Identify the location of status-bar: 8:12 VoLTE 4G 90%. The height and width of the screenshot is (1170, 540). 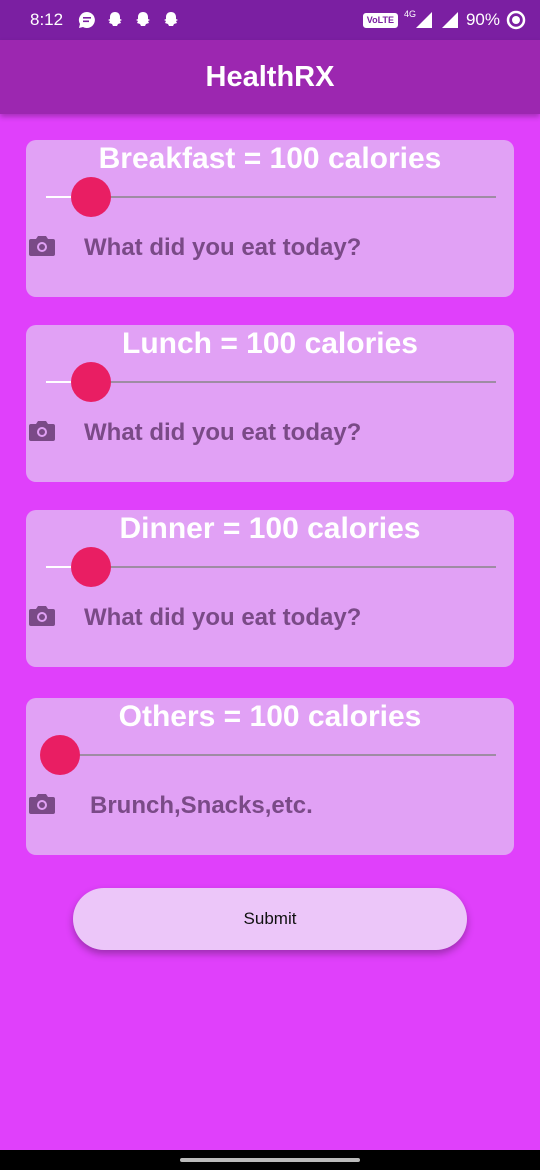
(270, 20).